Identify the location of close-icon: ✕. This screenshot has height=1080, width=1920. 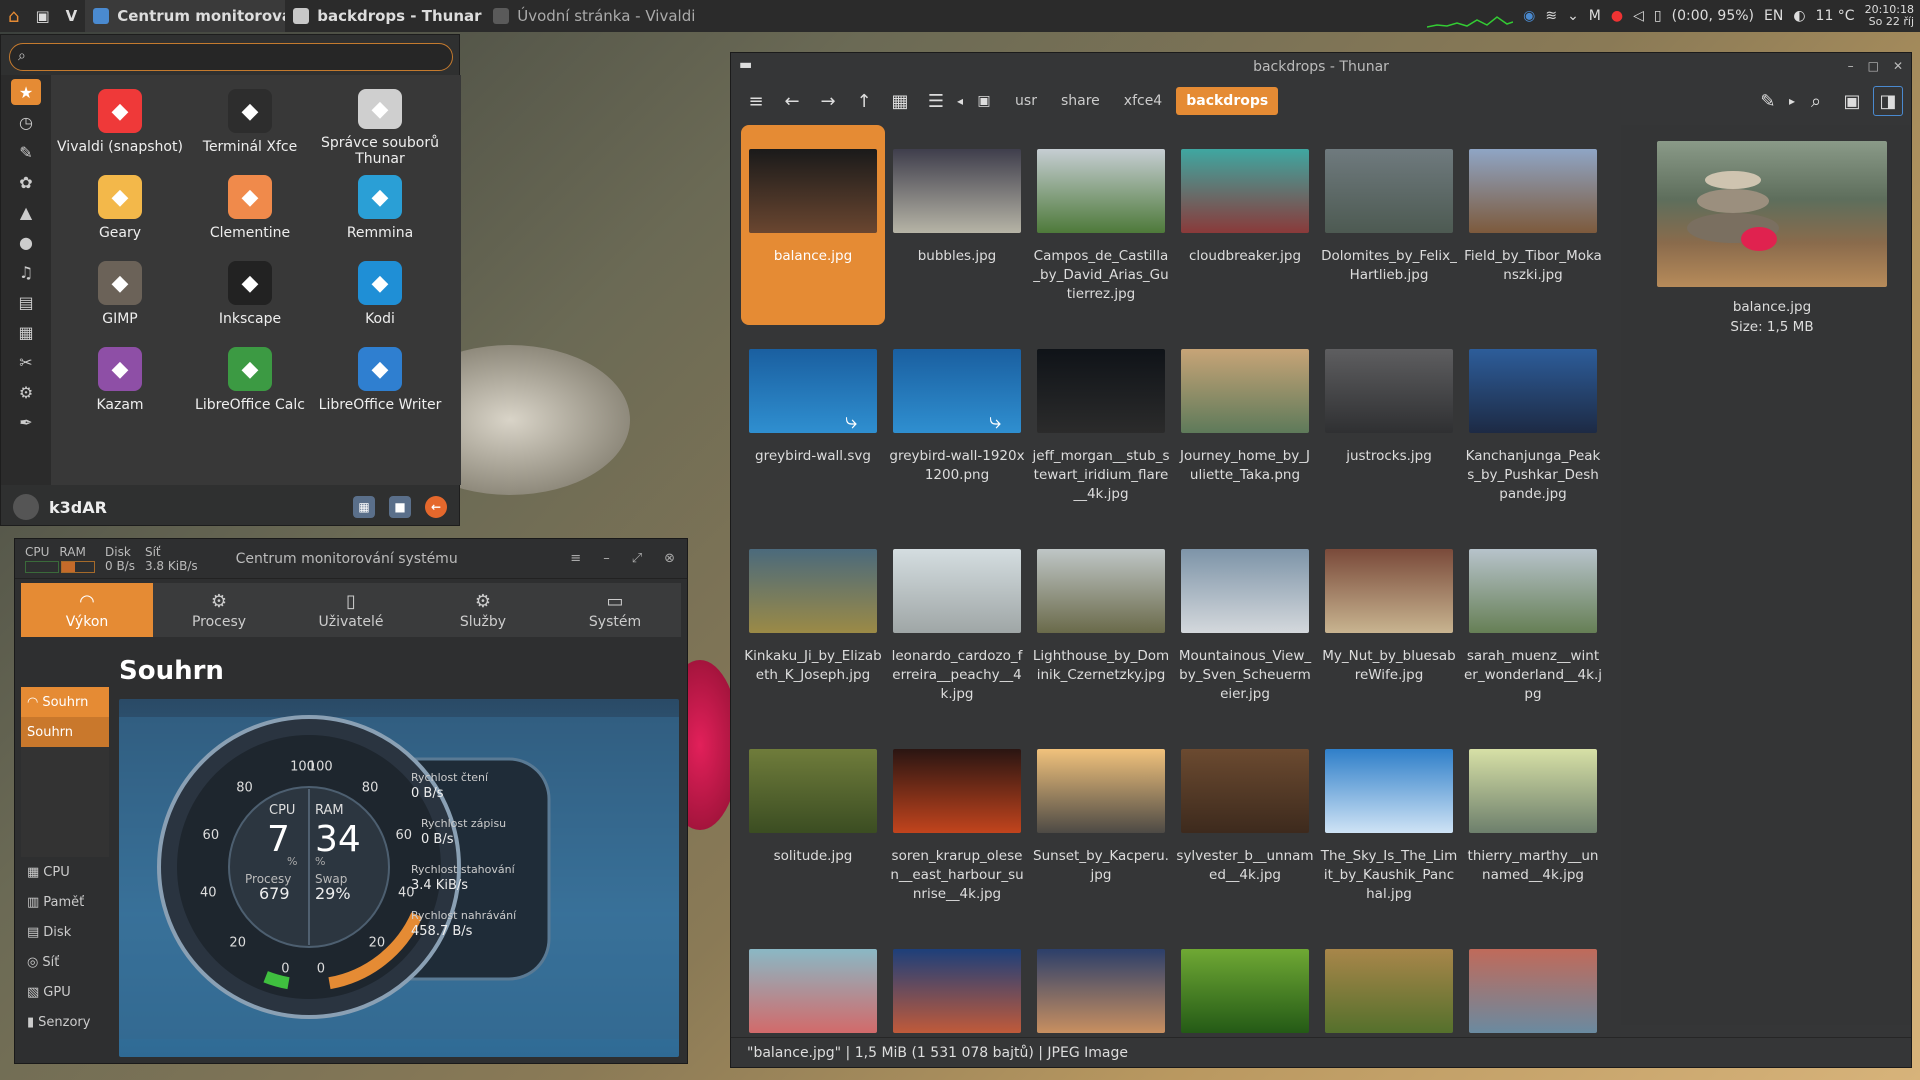
(1898, 66).